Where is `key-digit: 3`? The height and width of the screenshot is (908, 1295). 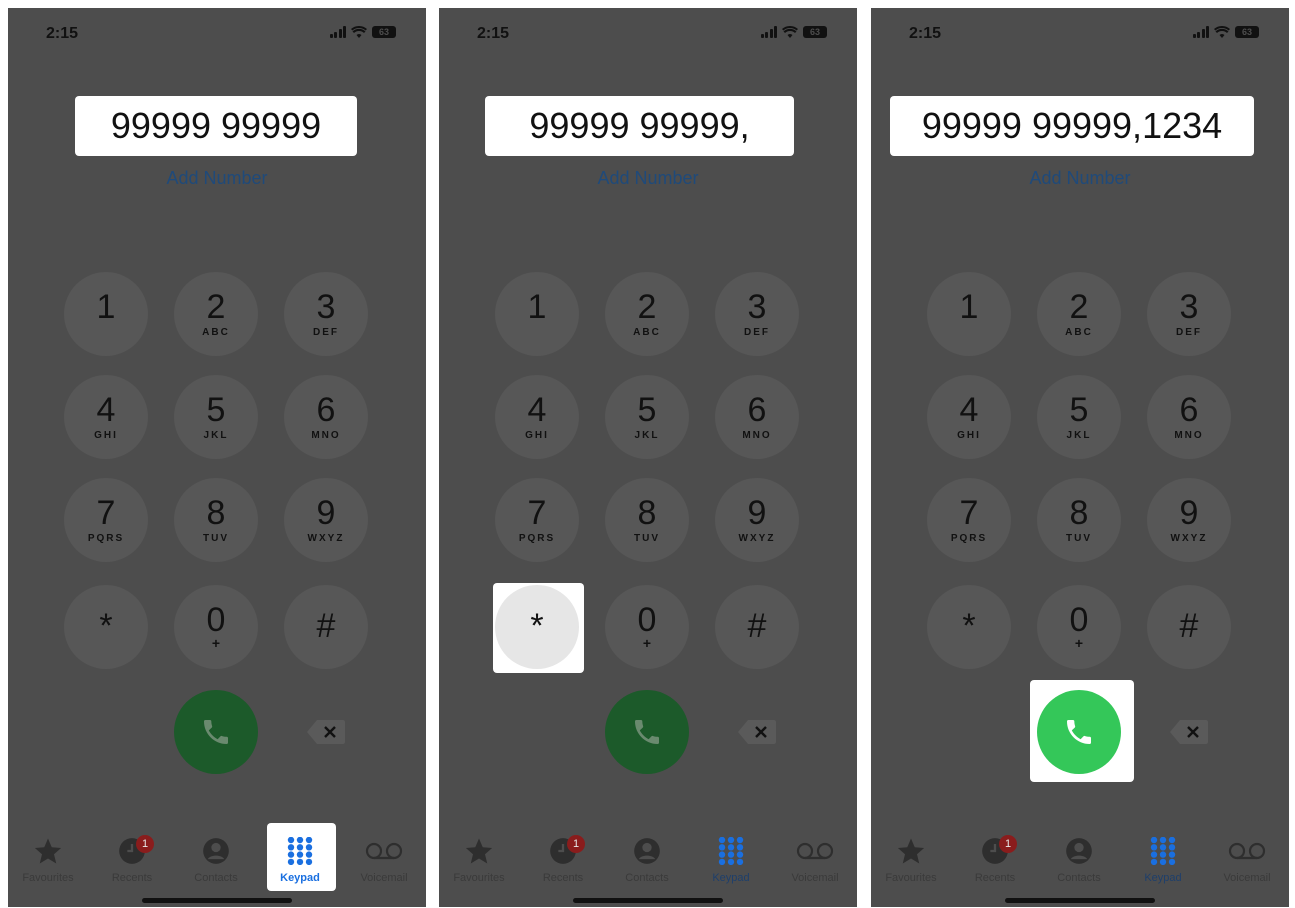
key-digit: 3 is located at coordinates (1189, 307).